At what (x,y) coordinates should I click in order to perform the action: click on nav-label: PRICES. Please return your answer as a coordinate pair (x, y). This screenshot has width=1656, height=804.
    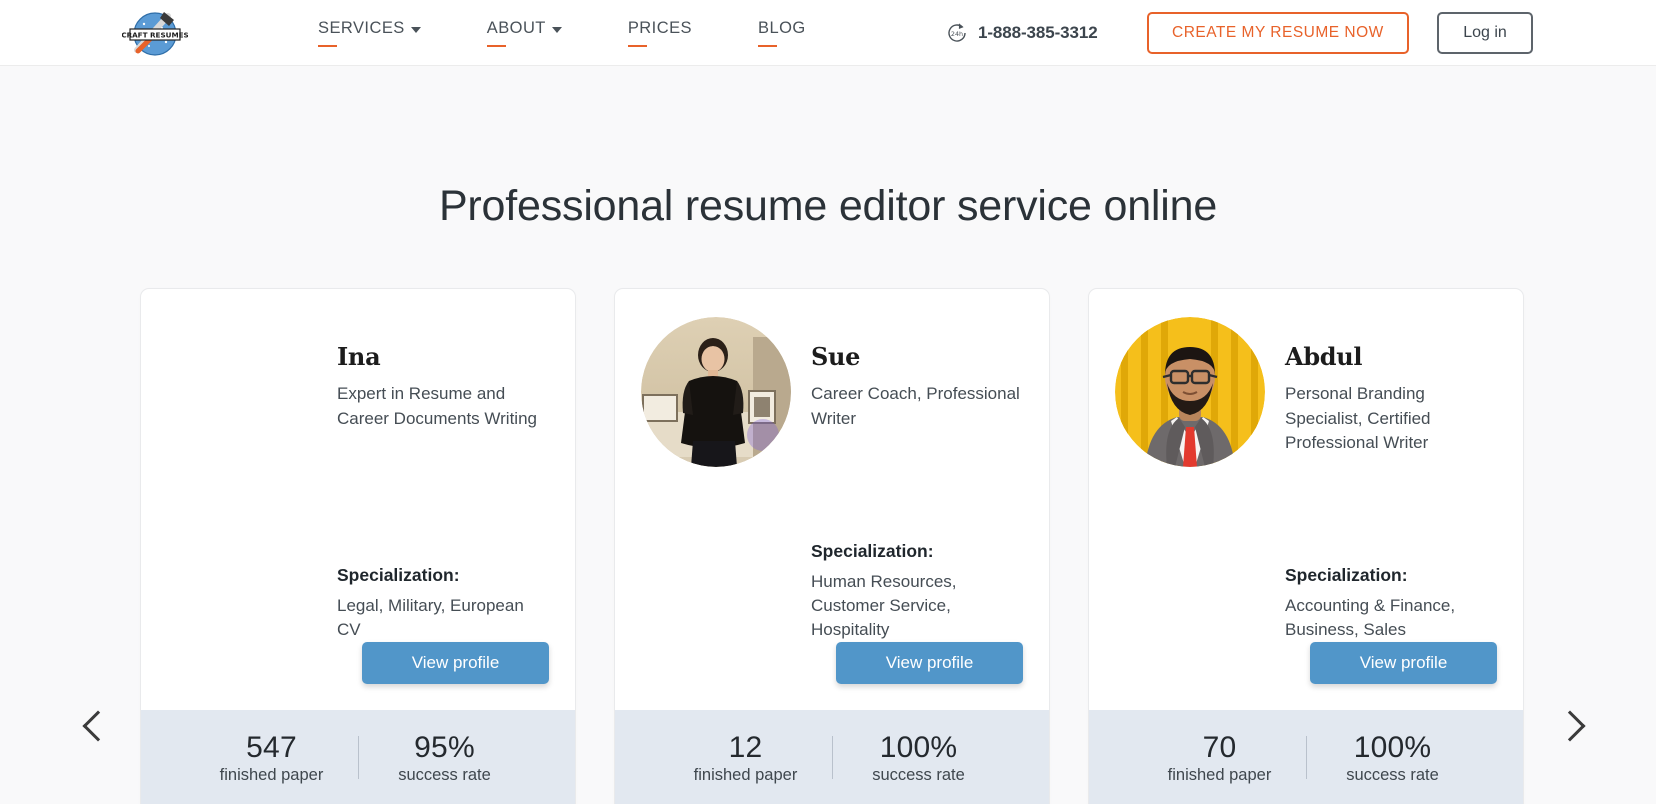
    Looking at the image, I should click on (659, 28).